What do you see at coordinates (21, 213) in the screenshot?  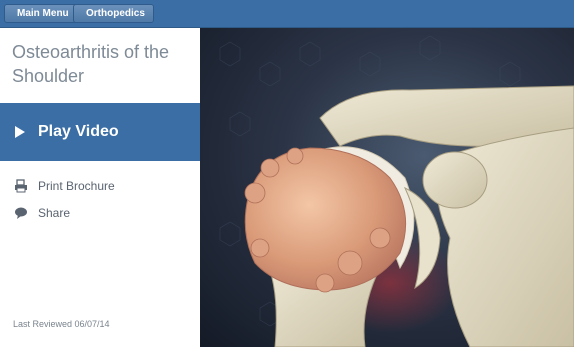 I see `speech-bubble-icon` at bounding box center [21, 213].